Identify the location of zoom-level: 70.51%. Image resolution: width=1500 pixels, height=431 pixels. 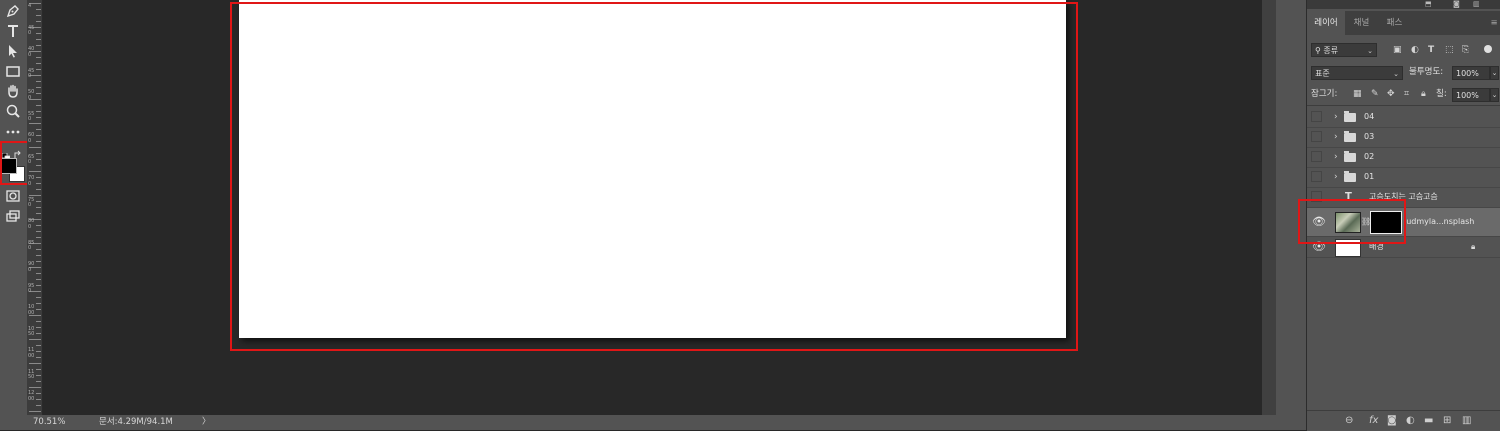
(49, 422).